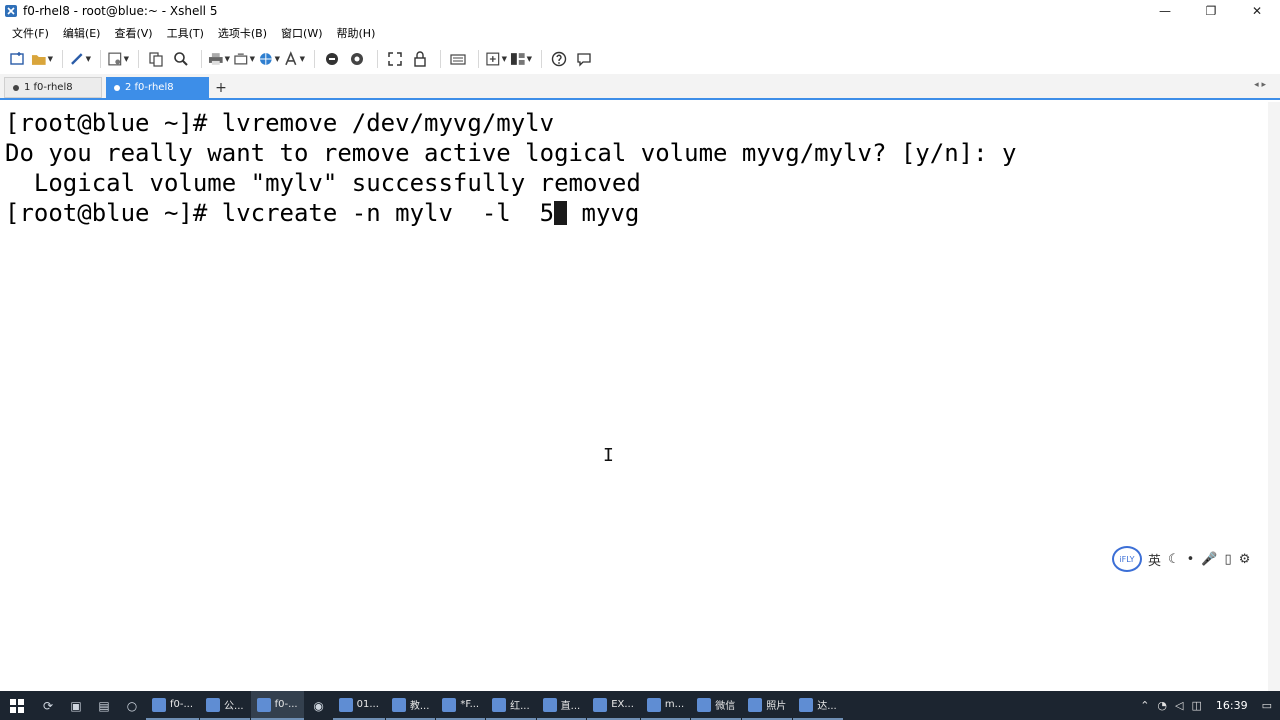 The height and width of the screenshot is (720, 1280). I want to click on tab-label: 1 f0-rhel8, so click(48, 87).